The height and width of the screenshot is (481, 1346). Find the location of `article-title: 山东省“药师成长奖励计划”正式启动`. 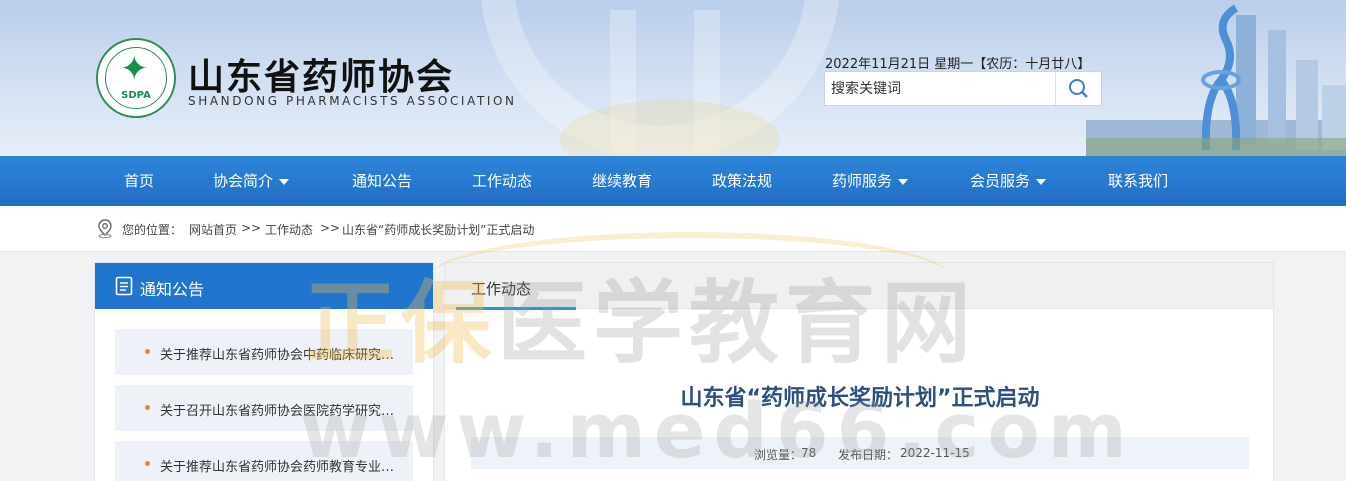

article-title: 山东省“药师成长奖励计划”正式启动 is located at coordinates (860, 398).